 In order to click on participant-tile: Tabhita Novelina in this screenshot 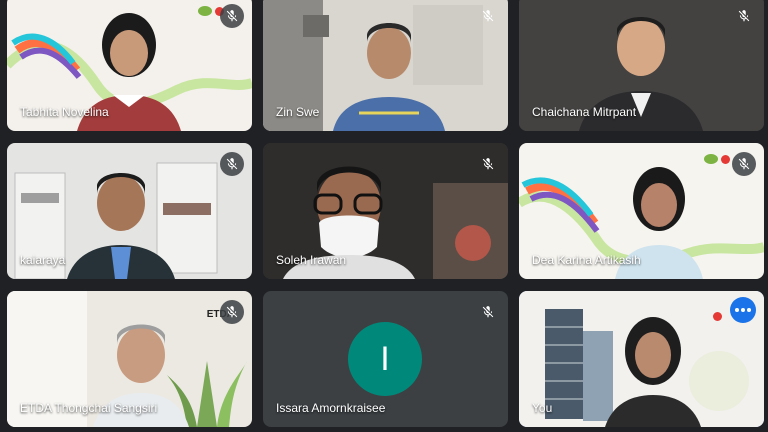, I will do `click(129, 65)`.